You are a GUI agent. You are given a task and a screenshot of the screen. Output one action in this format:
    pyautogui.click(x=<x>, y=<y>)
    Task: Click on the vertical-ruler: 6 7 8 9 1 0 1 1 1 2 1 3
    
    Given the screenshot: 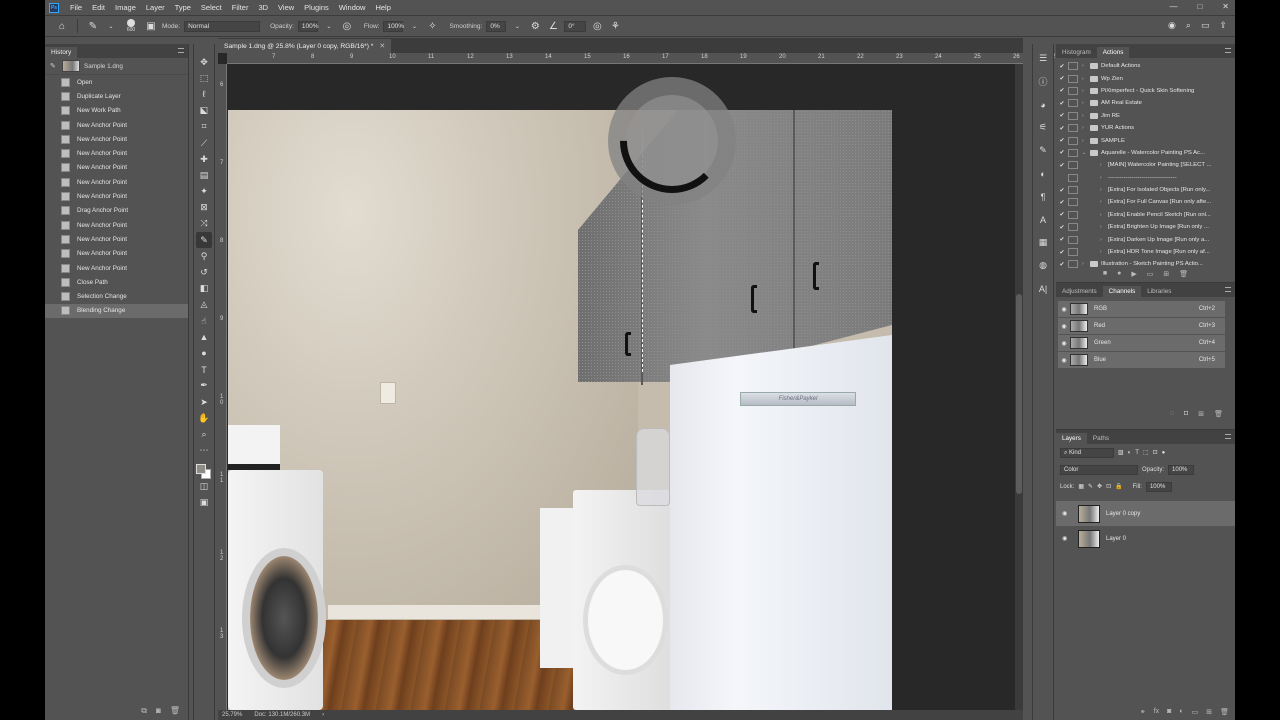 What is the action you would take?
    pyautogui.click(x=222, y=387)
    